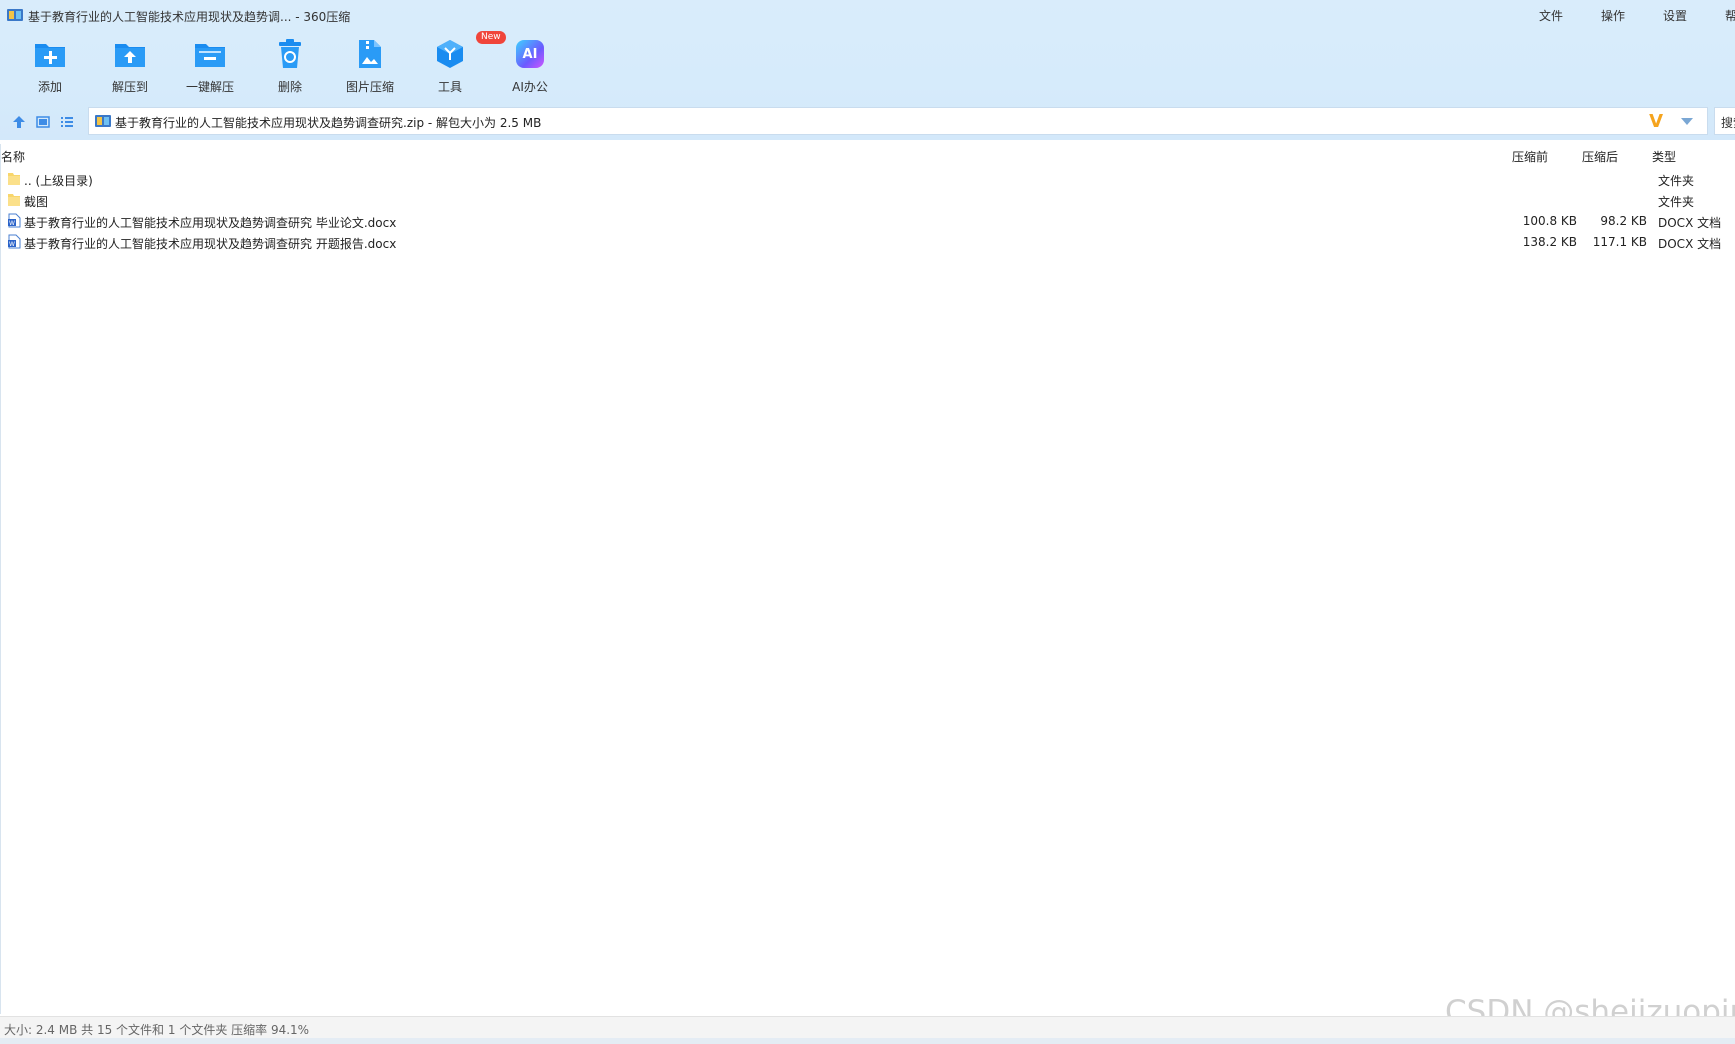  I want to click on list-view-button, so click(67, 122).